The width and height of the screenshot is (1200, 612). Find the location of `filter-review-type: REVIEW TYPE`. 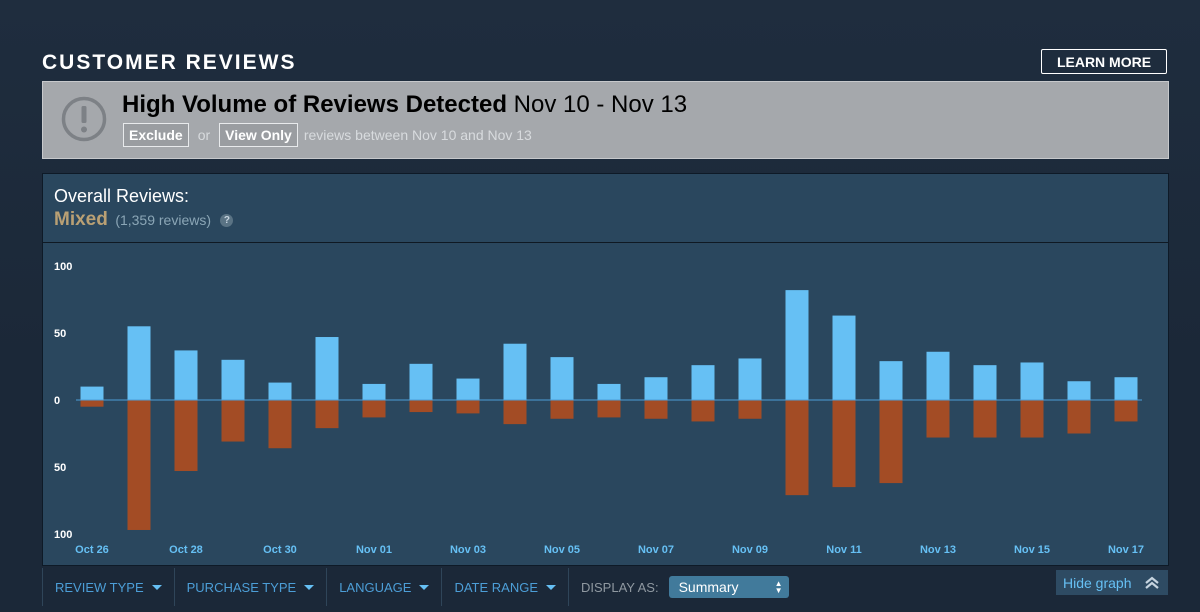

filter-review-type: REVIEW TYPE is located at coordinates (108, 587).